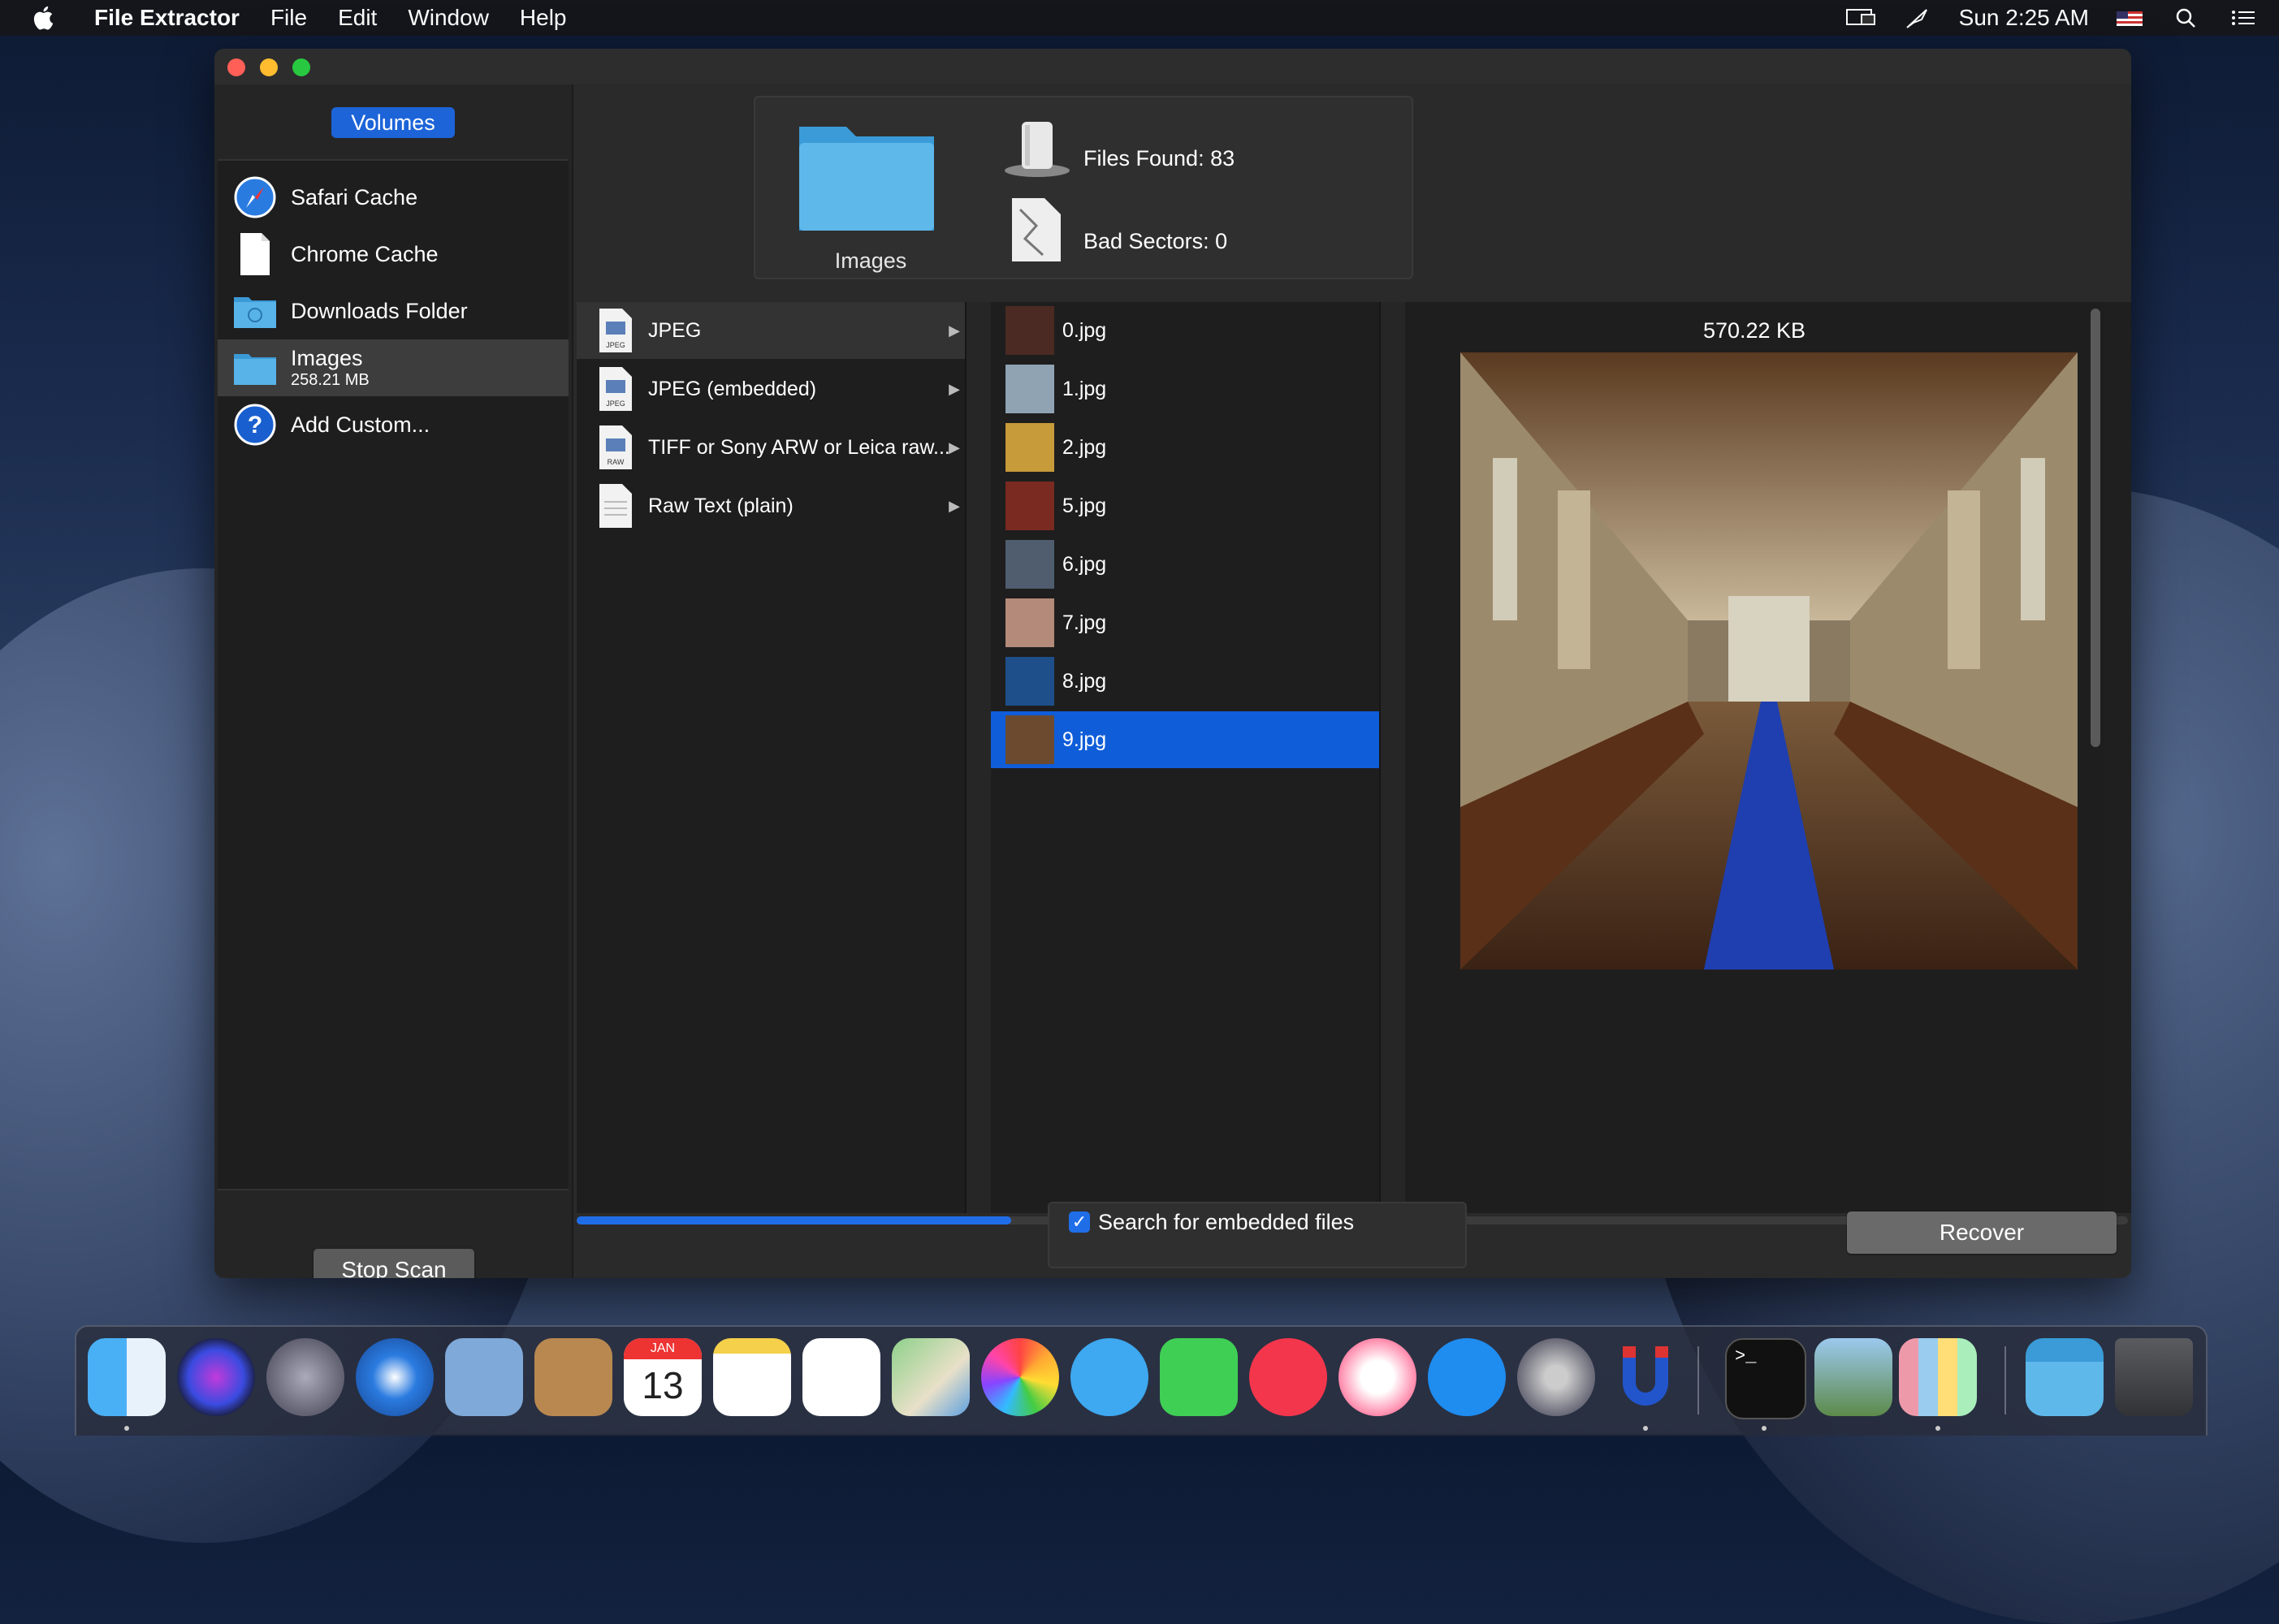  Describe the element at coordinates (2243, 18) in the screenshot. I see `notification-center-icon` at that location.